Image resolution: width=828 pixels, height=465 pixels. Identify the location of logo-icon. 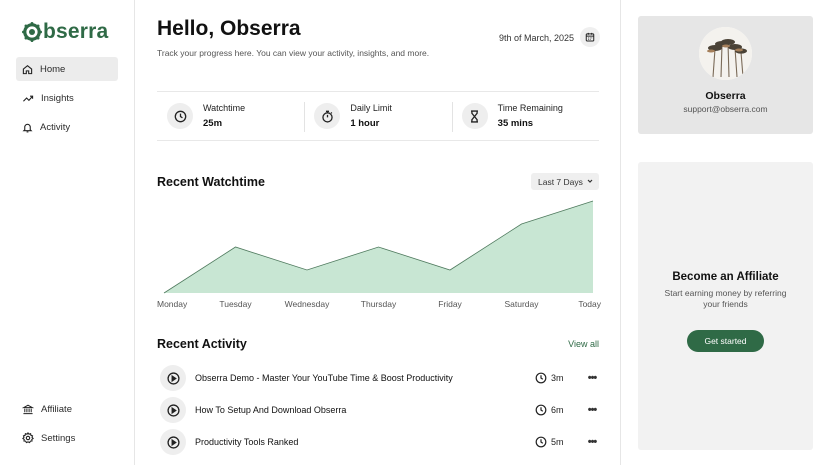
(32, 32).